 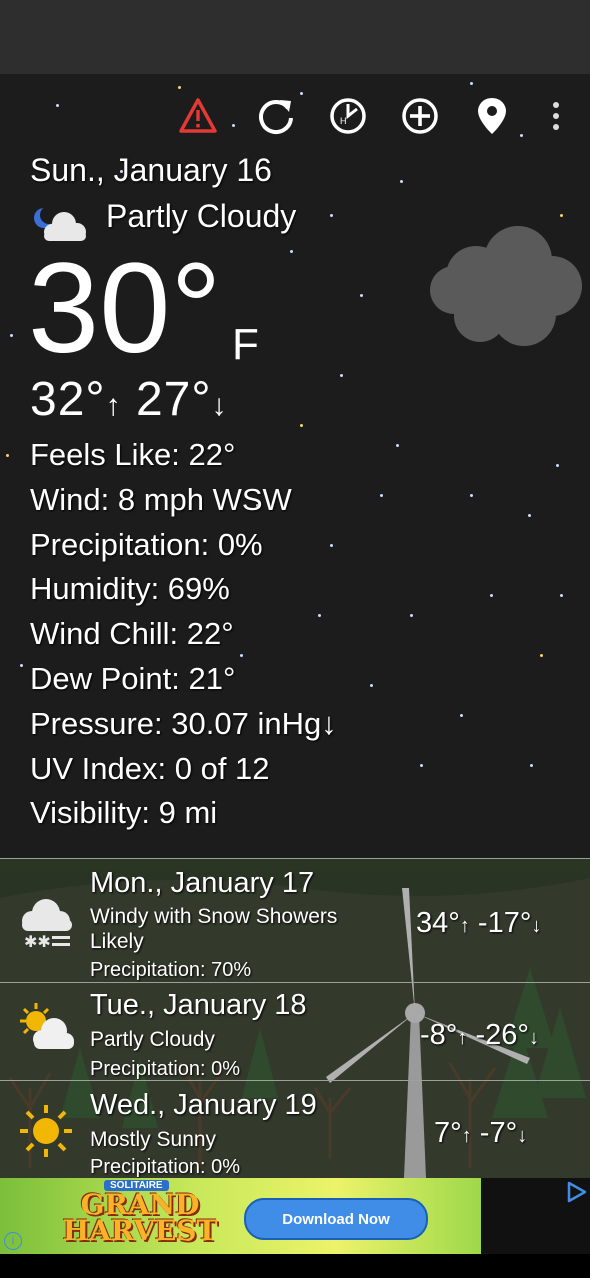 I want to click on bottom-bar, so click(x=295, y=1266).